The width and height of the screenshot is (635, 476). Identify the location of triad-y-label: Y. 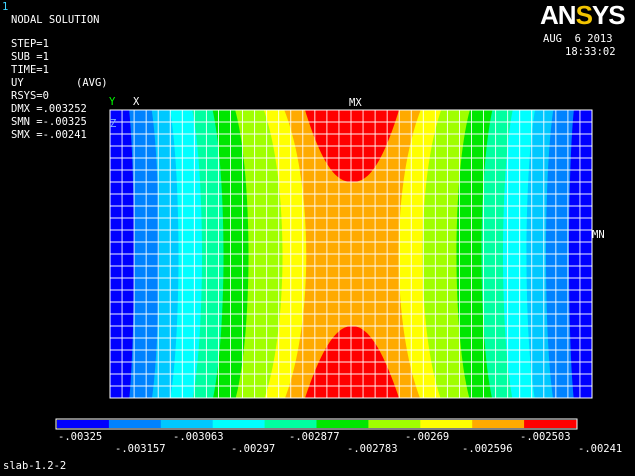
(112, 102).